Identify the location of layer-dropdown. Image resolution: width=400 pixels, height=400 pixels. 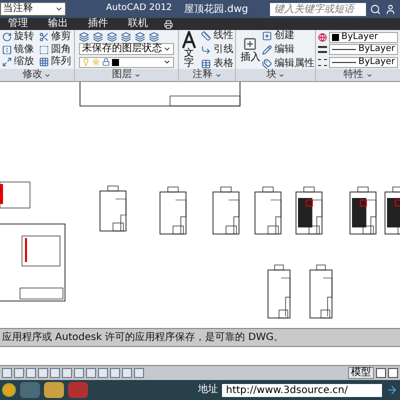
(126, 62).